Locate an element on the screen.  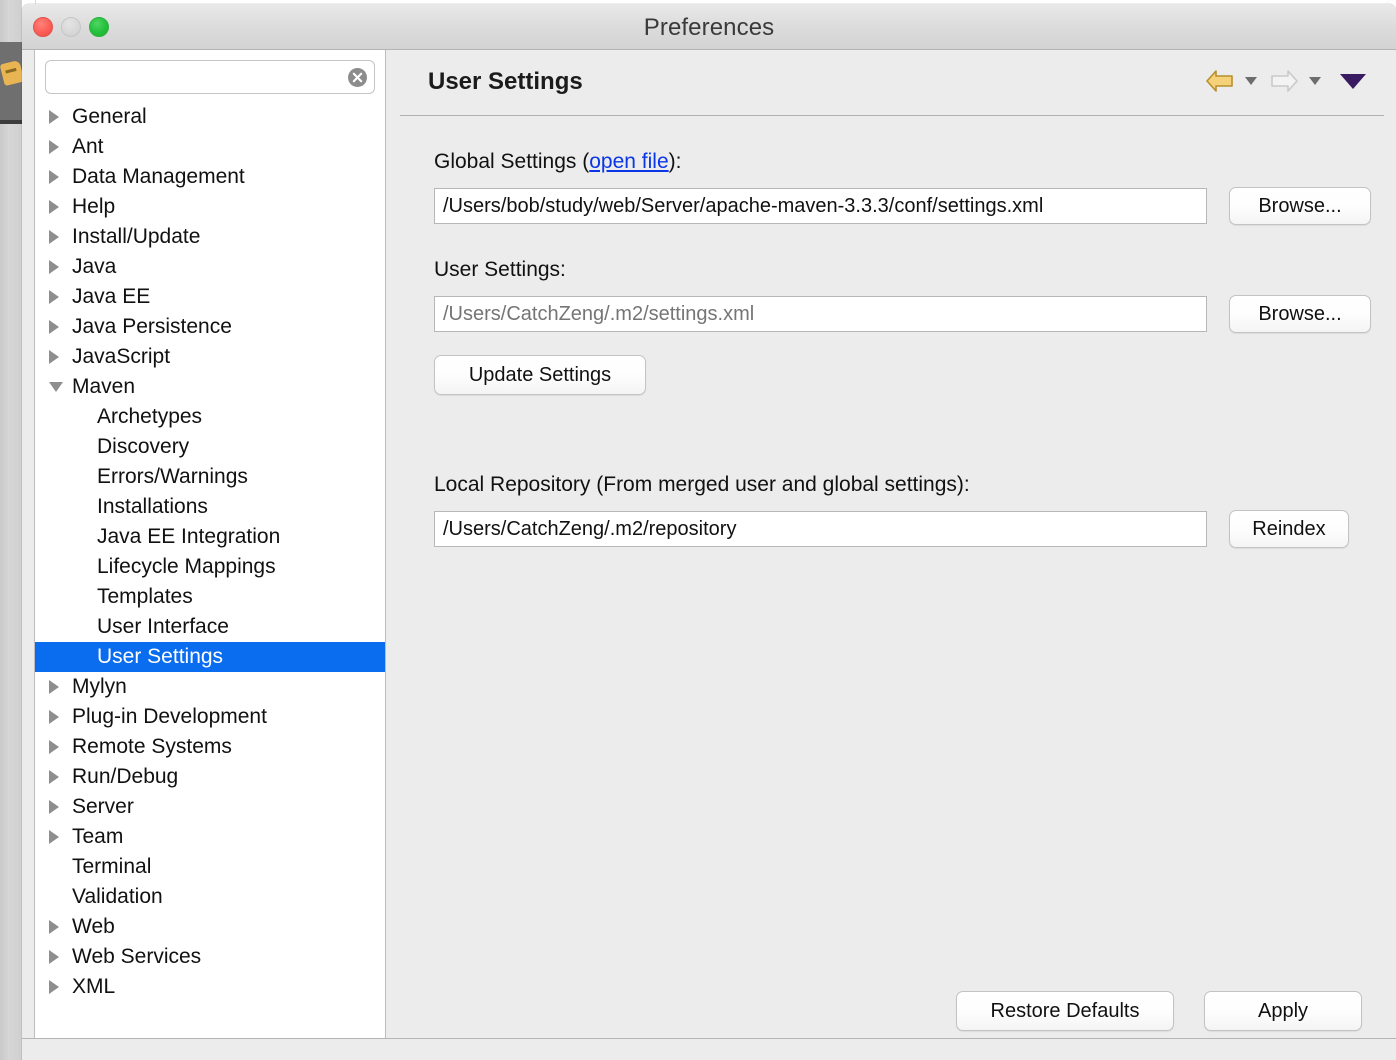
sidebar-item-user-settings: User Settings is located at coordinates (210, 657).